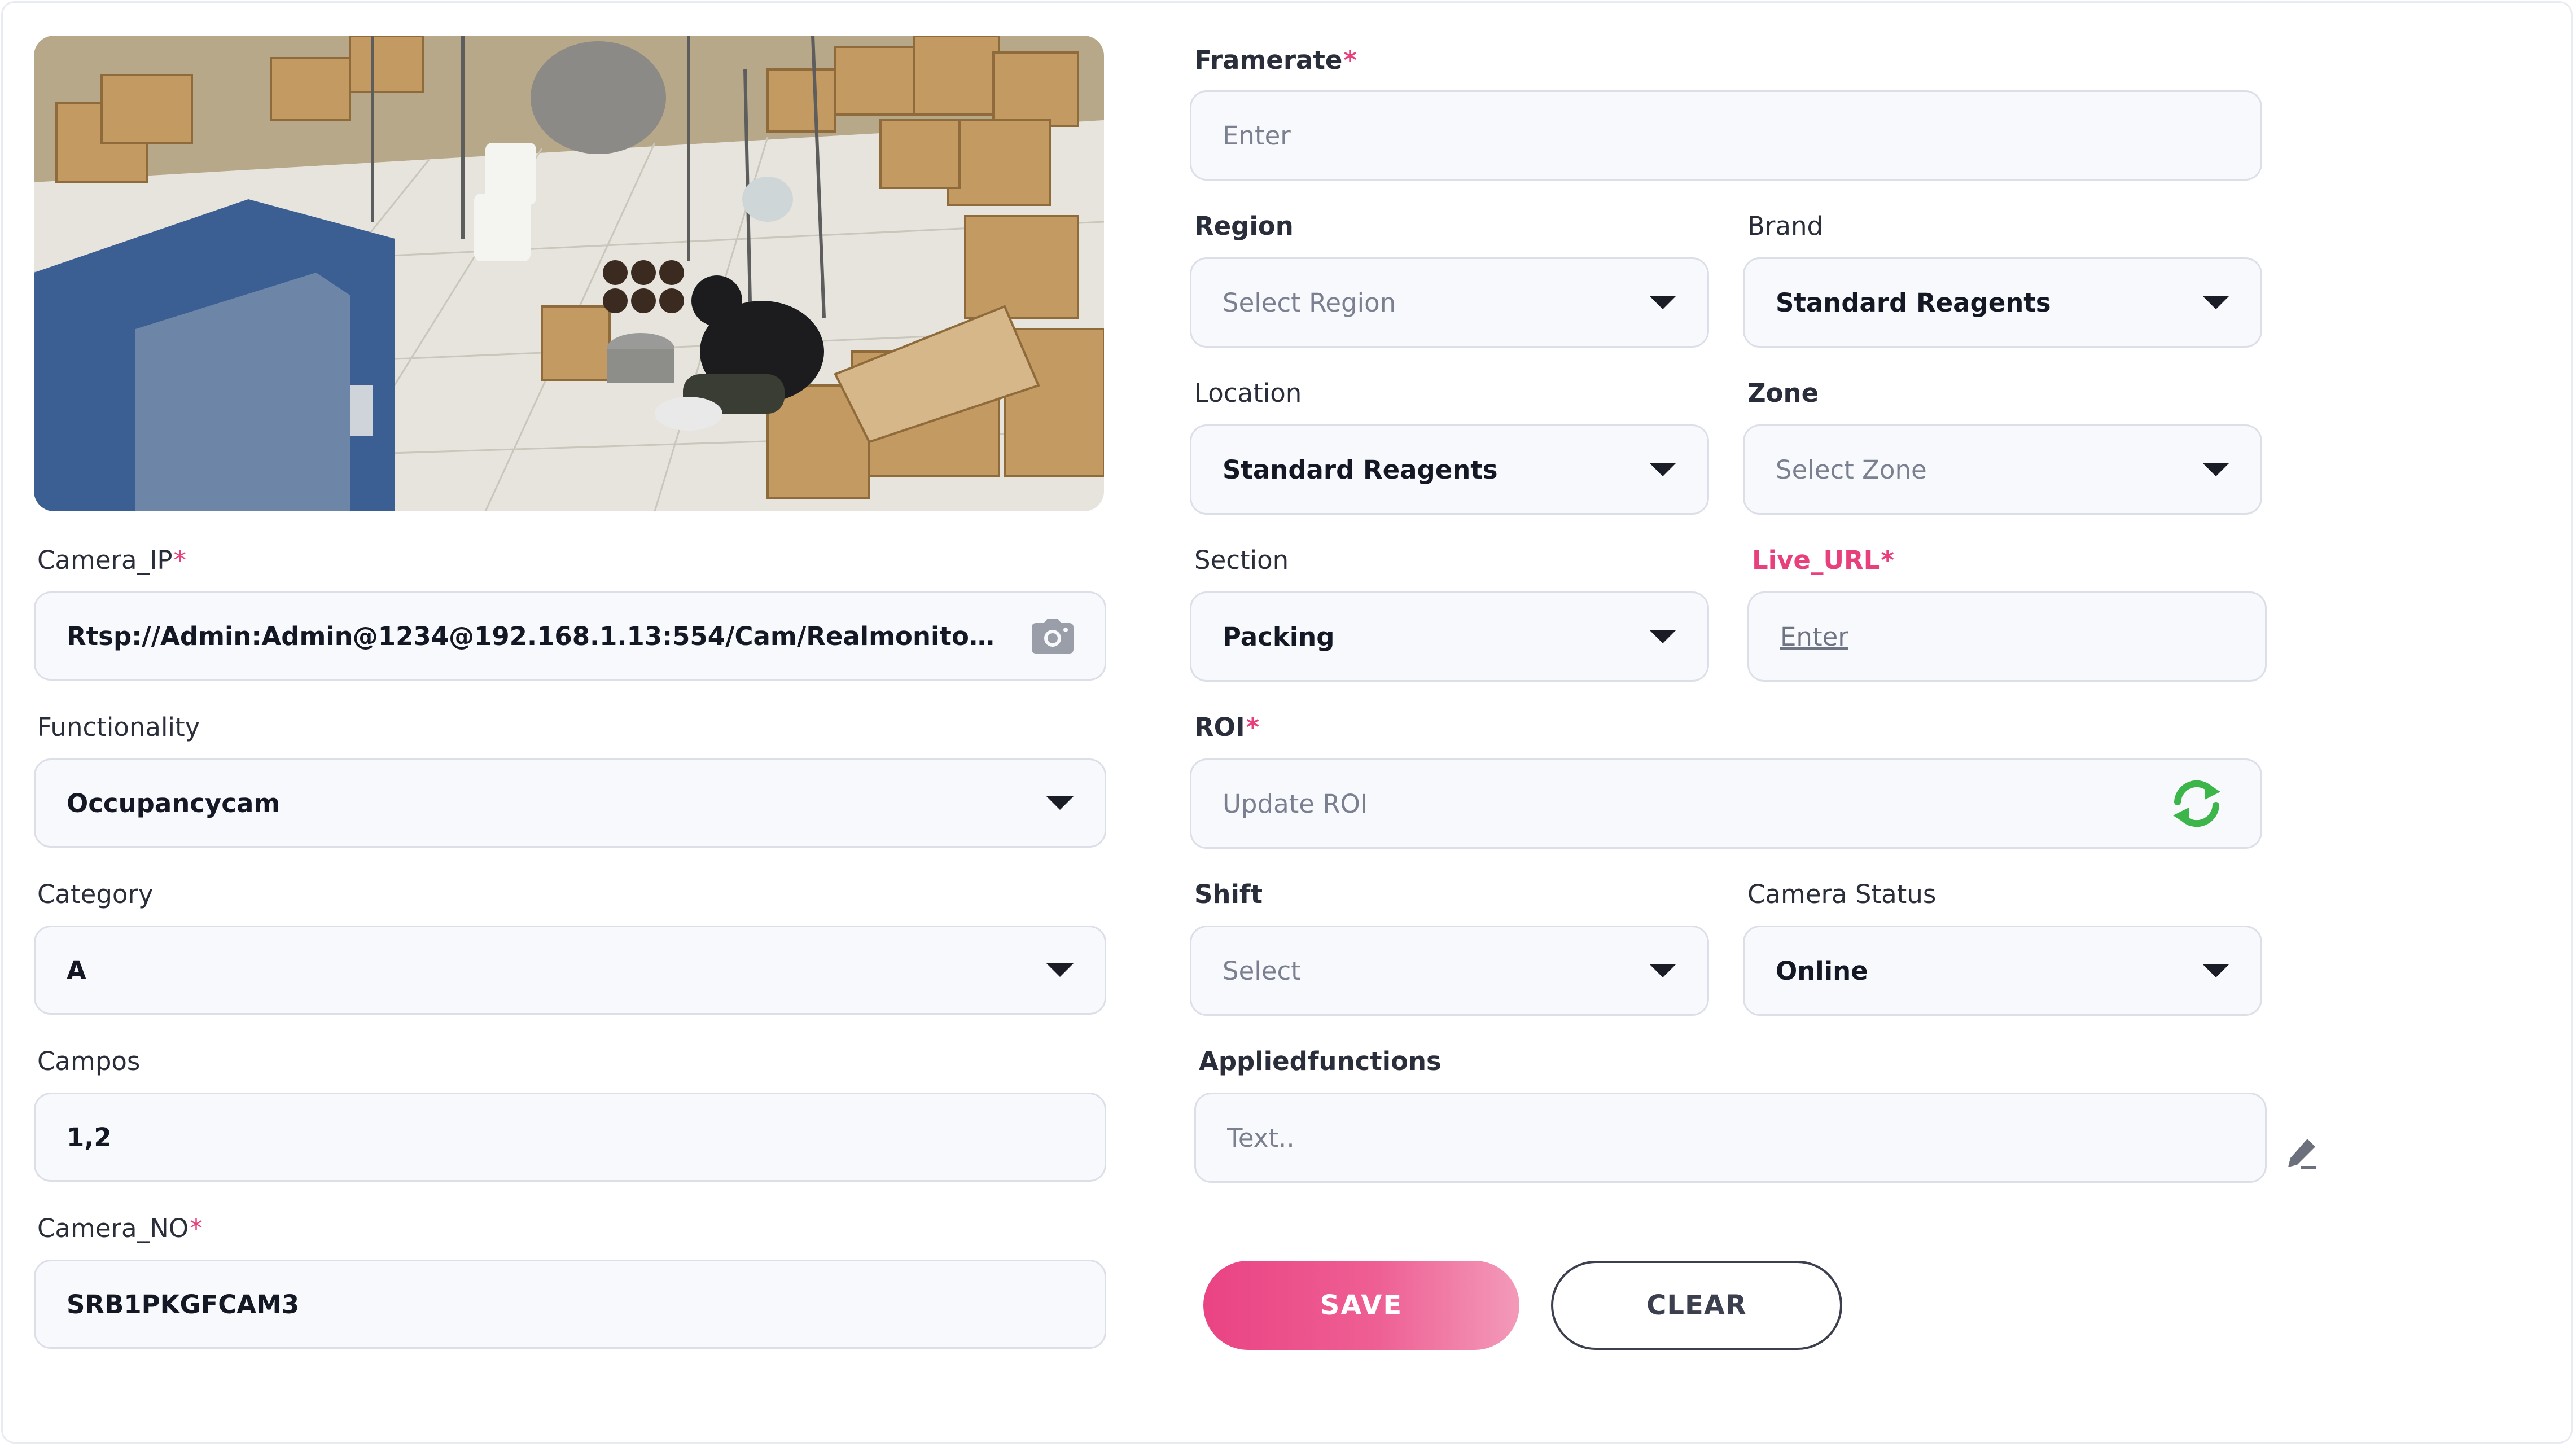  I want to click on appliedfunctions-label: Appliedfunctions, so click(1320, 1061).